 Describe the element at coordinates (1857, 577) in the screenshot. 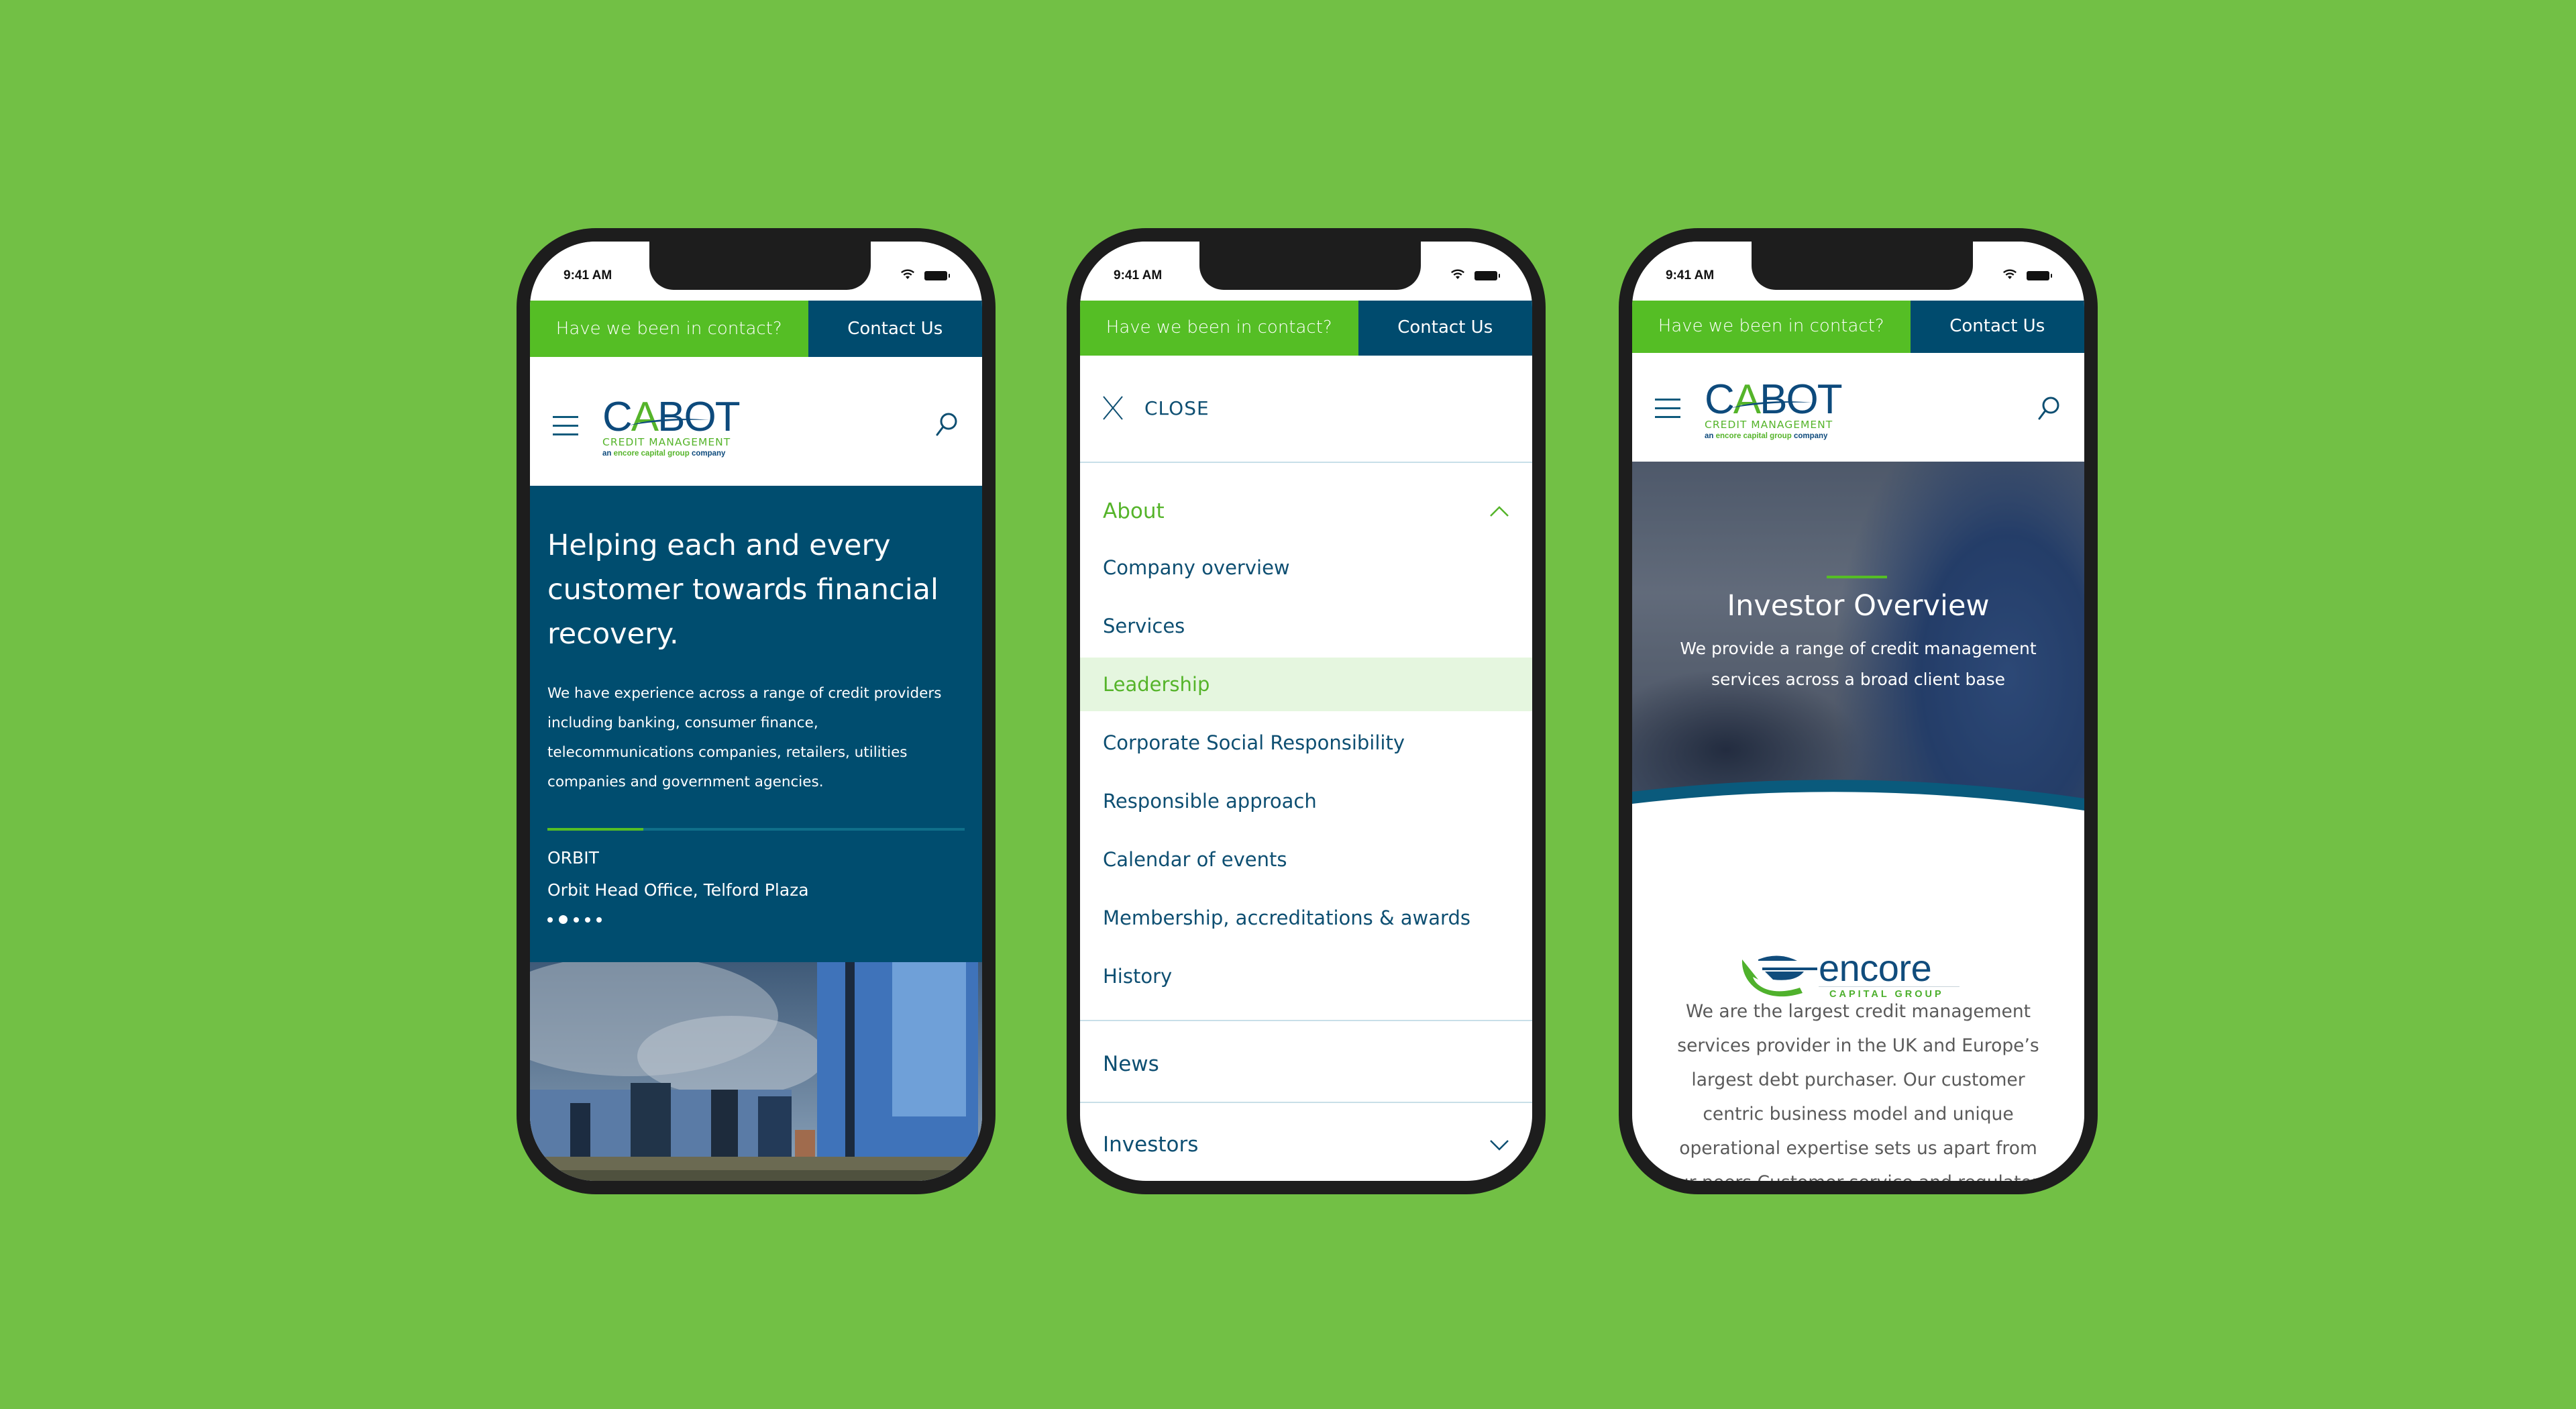

I see `title-accent-line` at that location.